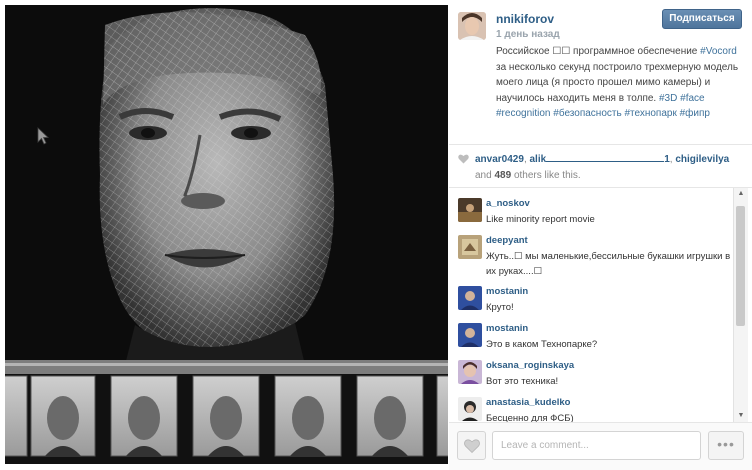  Describe the element at coordinates (668, 98) in the screenshot. I see `hashtag-link: #3D` at that location.